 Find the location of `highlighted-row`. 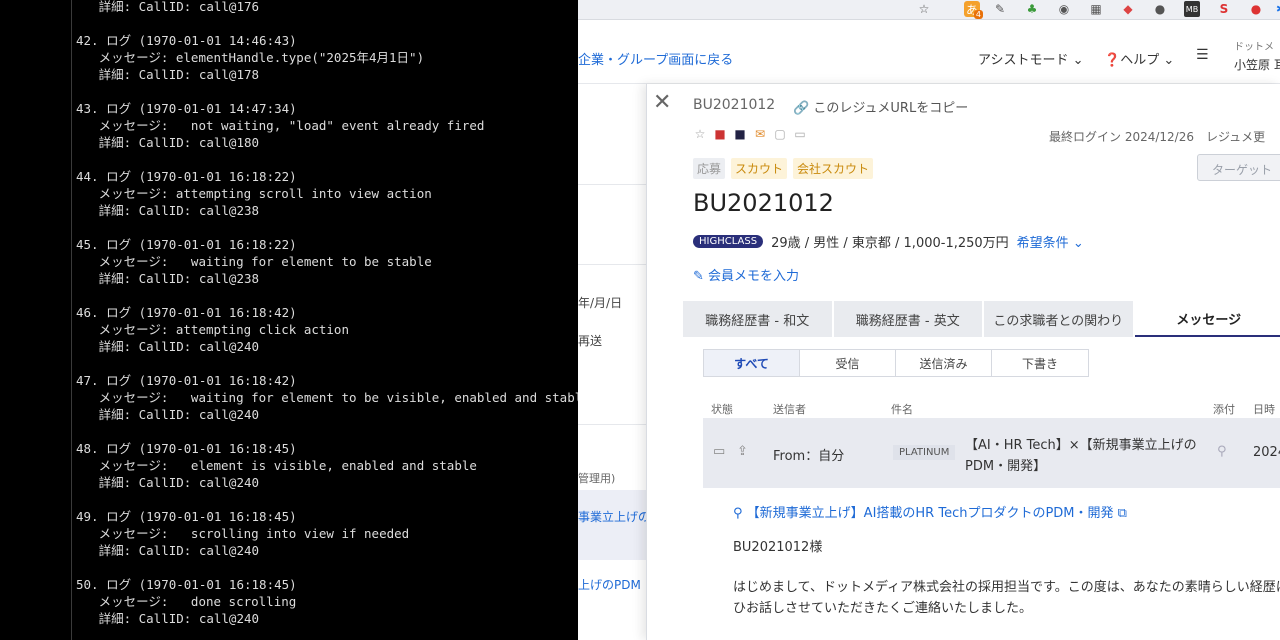

highlighted-row is located at coordinates (612, 525).